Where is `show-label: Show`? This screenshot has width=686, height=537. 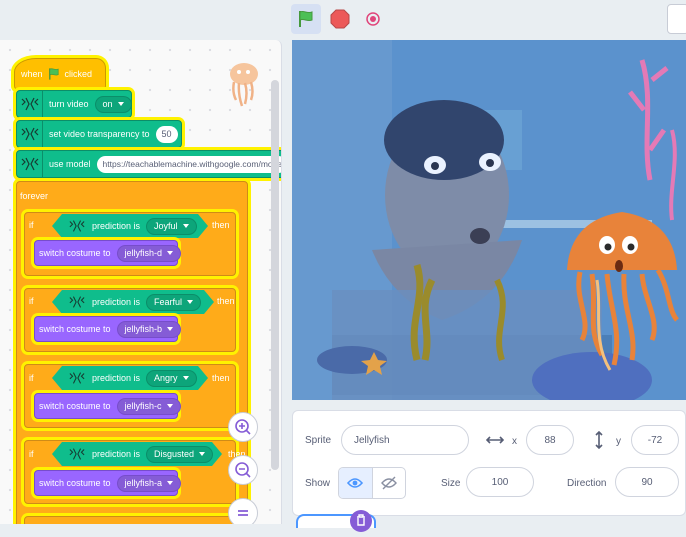 show-label: Show is located at coordinates (318, 483).